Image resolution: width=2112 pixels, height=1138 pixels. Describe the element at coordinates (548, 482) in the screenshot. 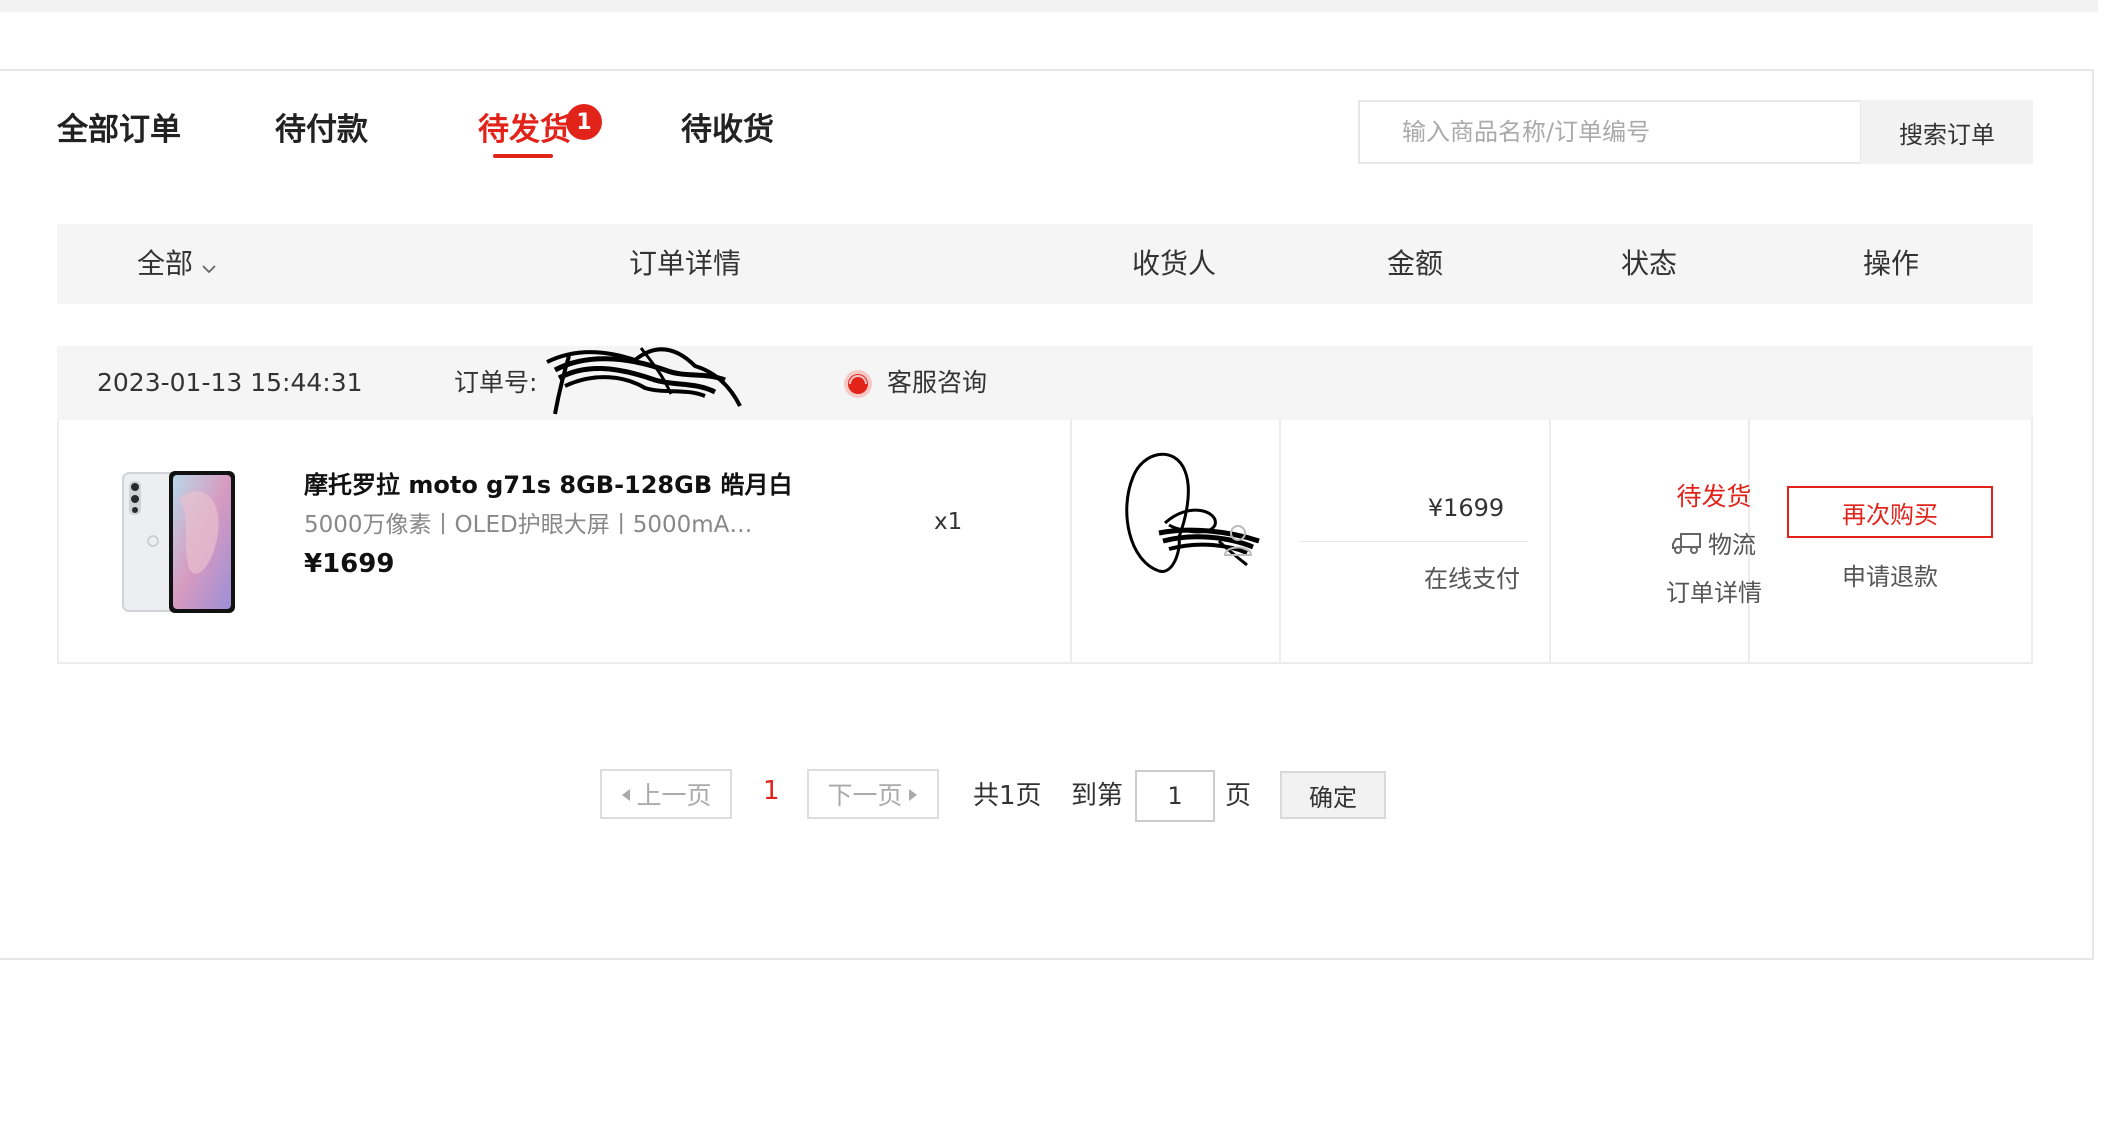

I see `product-name: 摩托罗拉 moto g71s 8GB-128GB 皓月白` at that location.